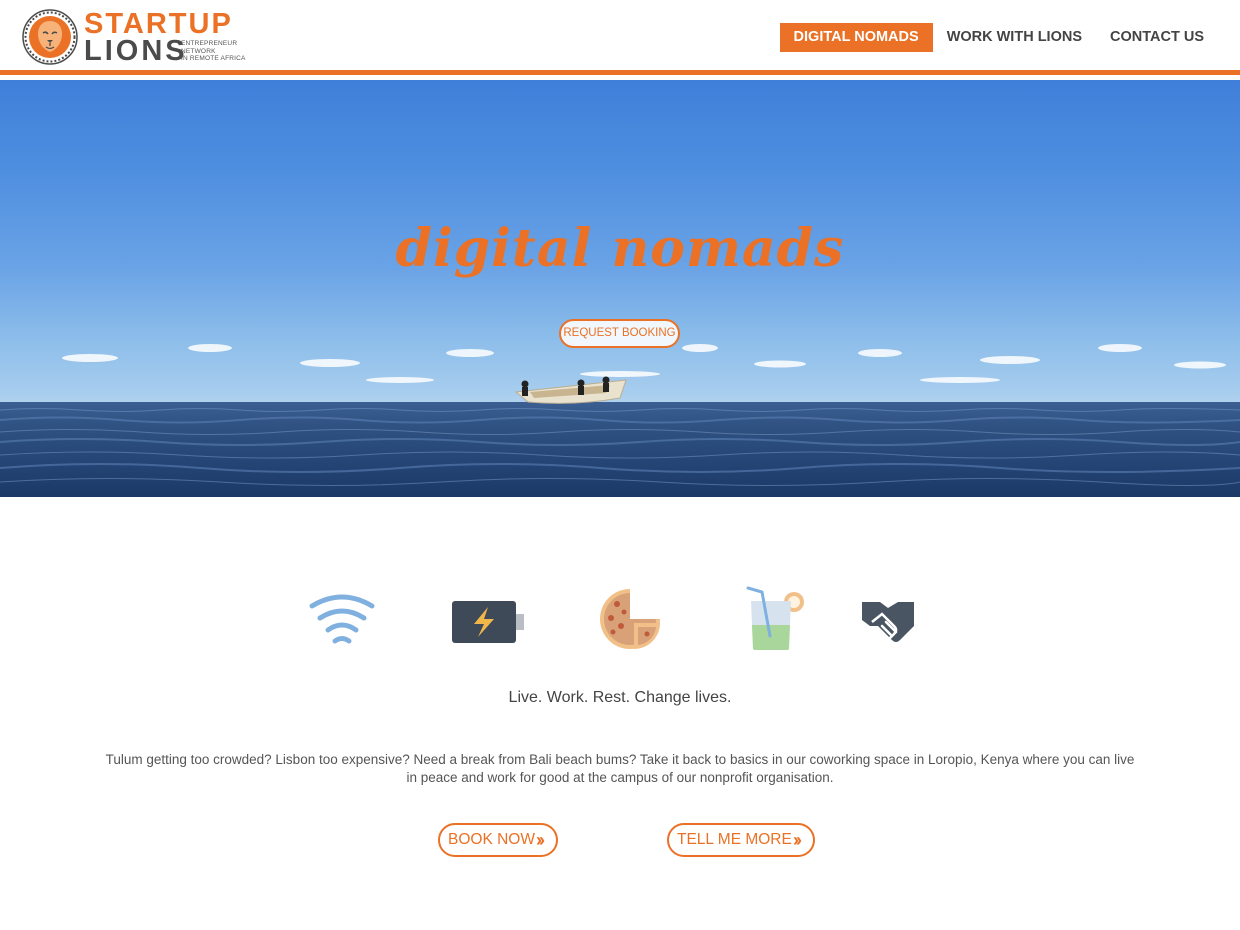 This screenshot has width=1240, height=930. I want to click on wifi-icon, so click(342, 619).